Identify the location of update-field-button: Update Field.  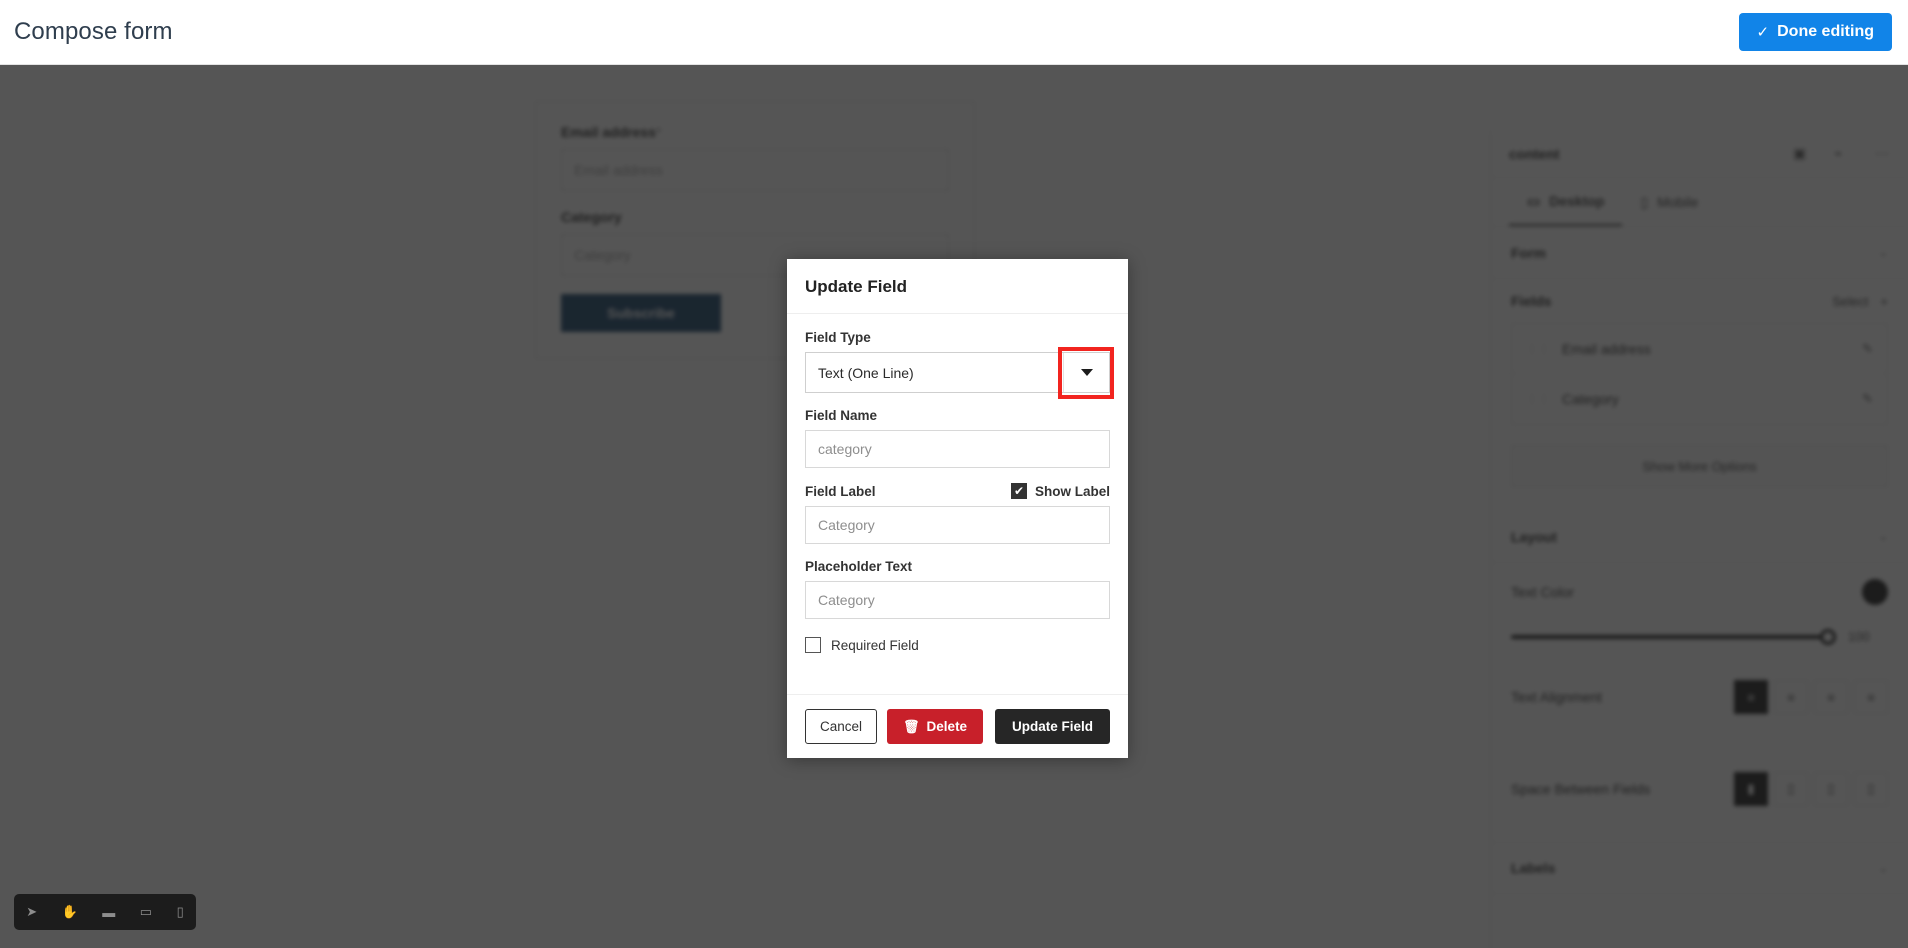
(1052, 726).